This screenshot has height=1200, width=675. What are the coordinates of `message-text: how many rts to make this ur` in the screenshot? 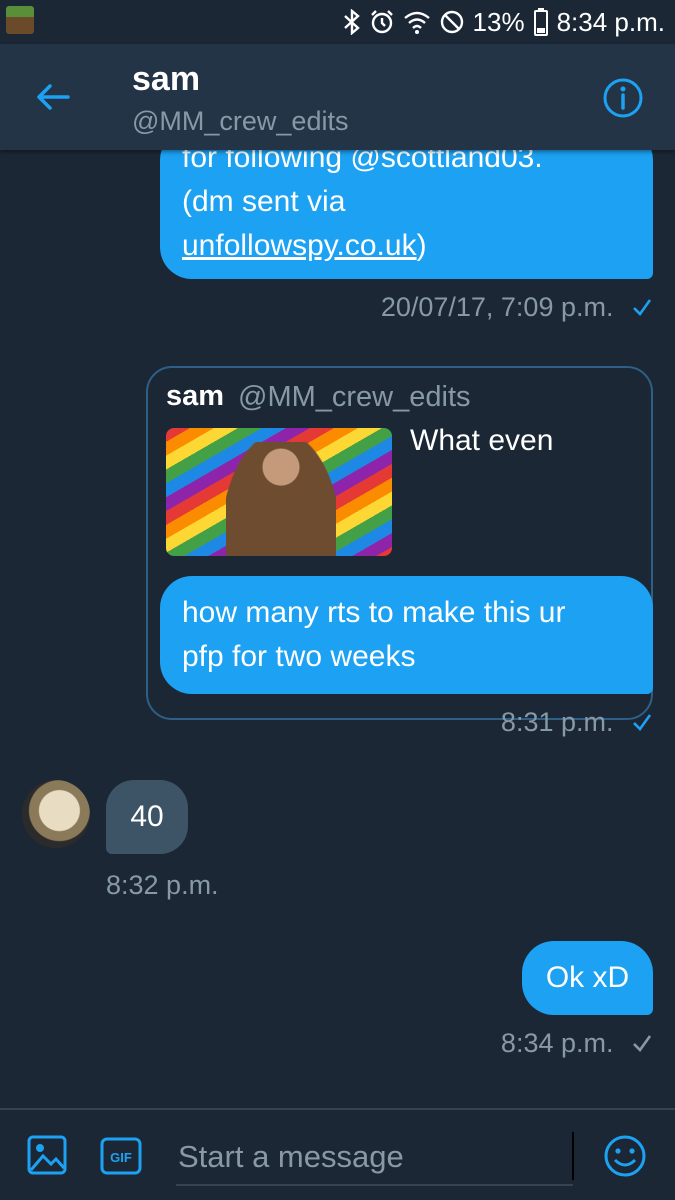 It's located at (374, 612).